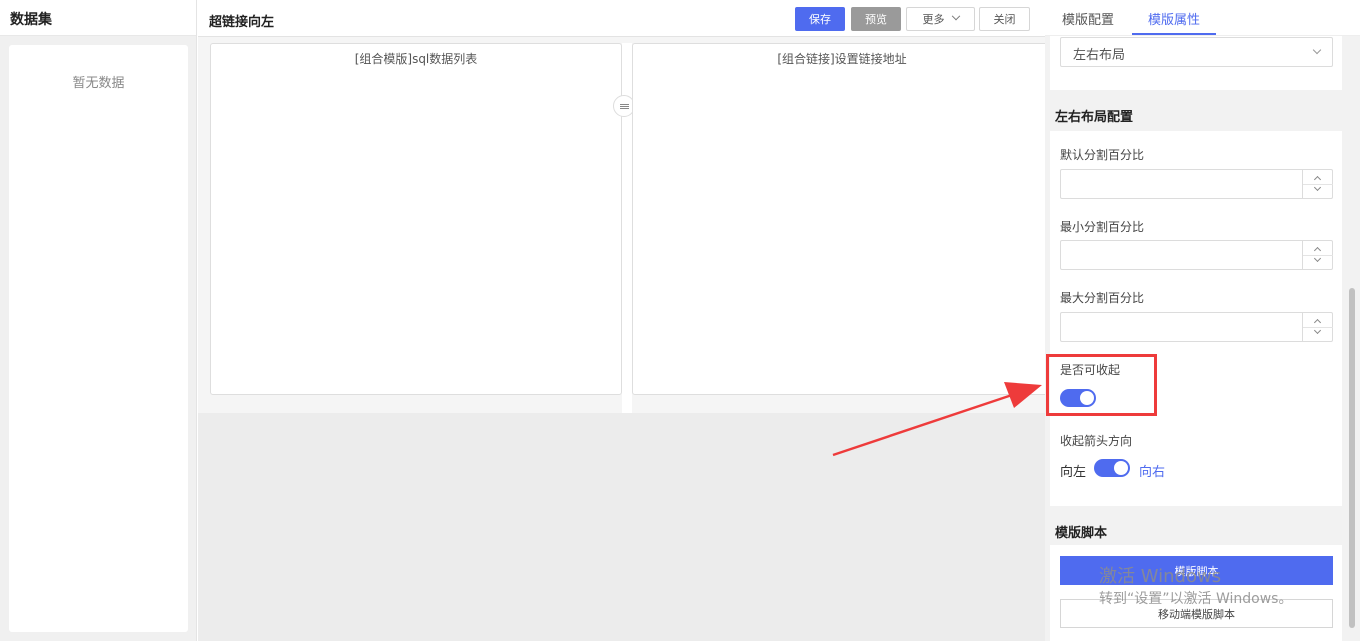 This screenshot has height=641, width=1360. What do you see at coordinates (1088, 18) in the screenshot?
I see `tab-template-config: 模版配置` at bounding box center [1088, 18].